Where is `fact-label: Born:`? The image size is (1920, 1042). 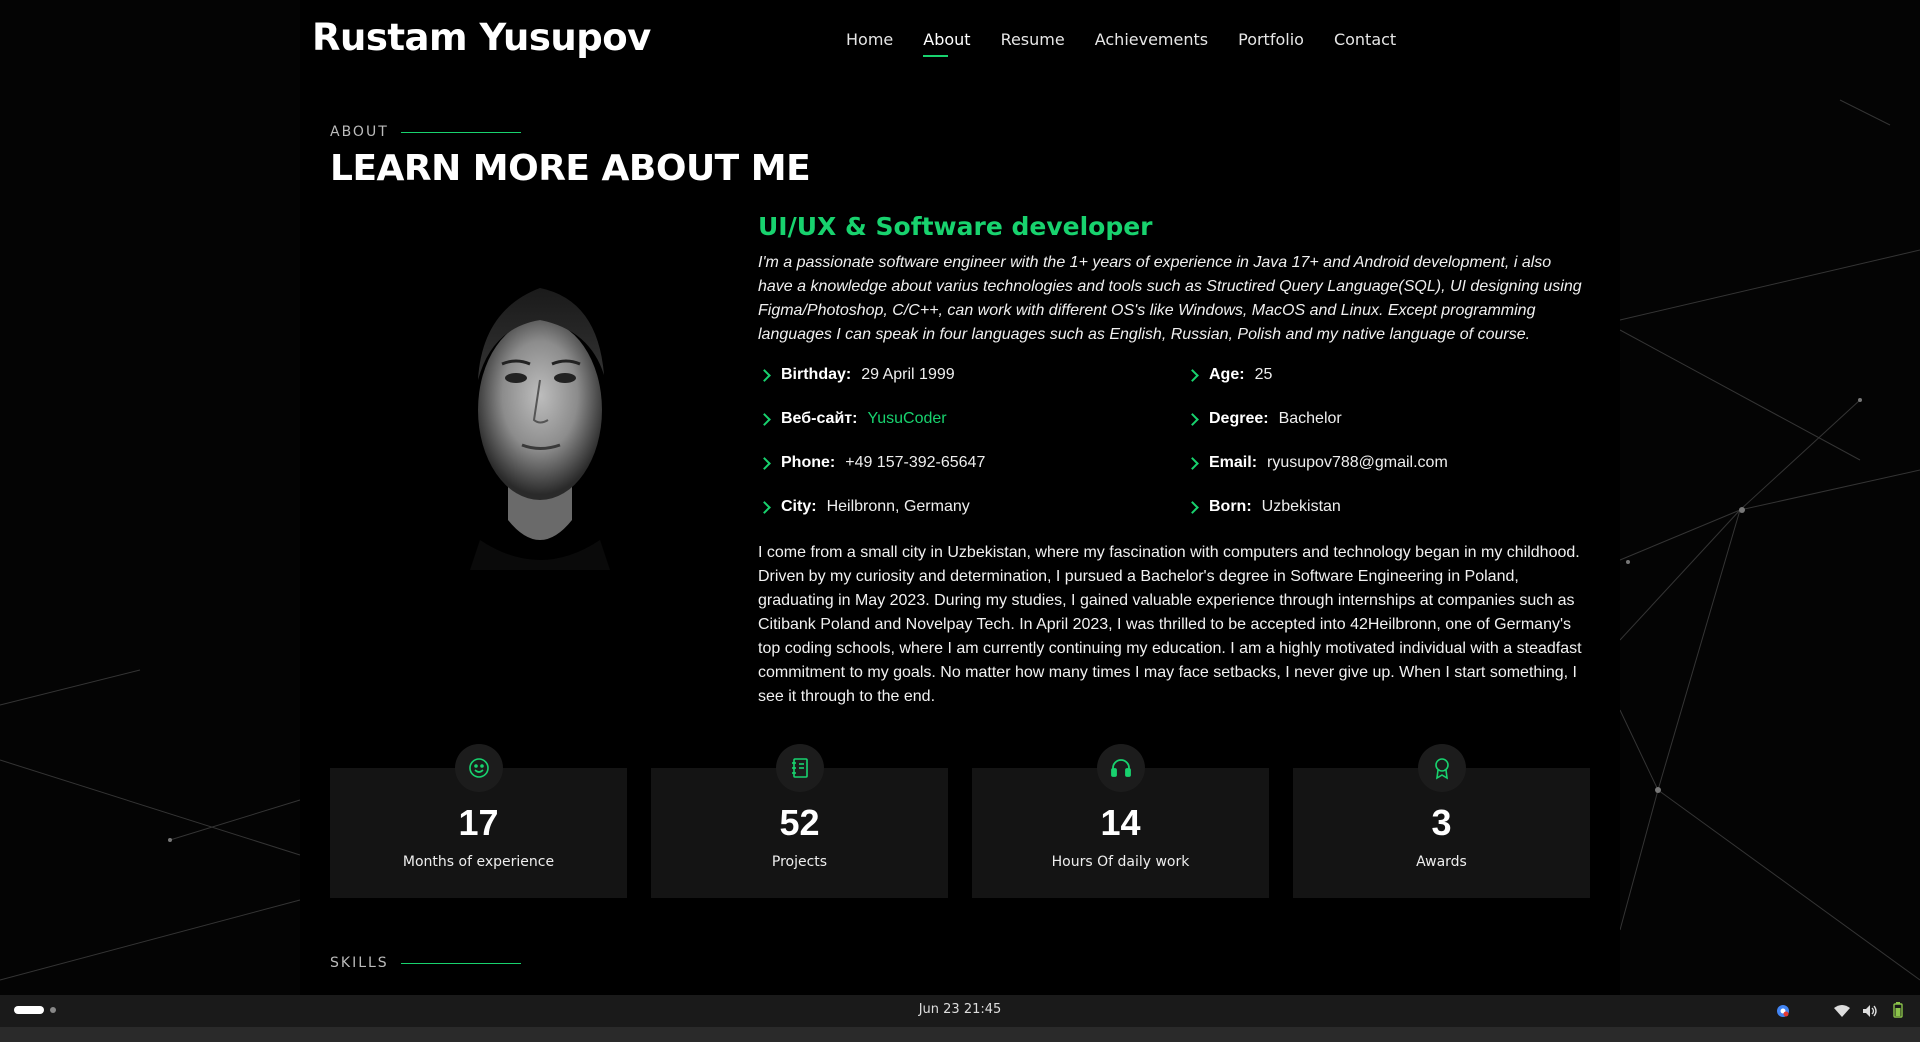 fact-label: Born: is located at coordinates (1230, 506).